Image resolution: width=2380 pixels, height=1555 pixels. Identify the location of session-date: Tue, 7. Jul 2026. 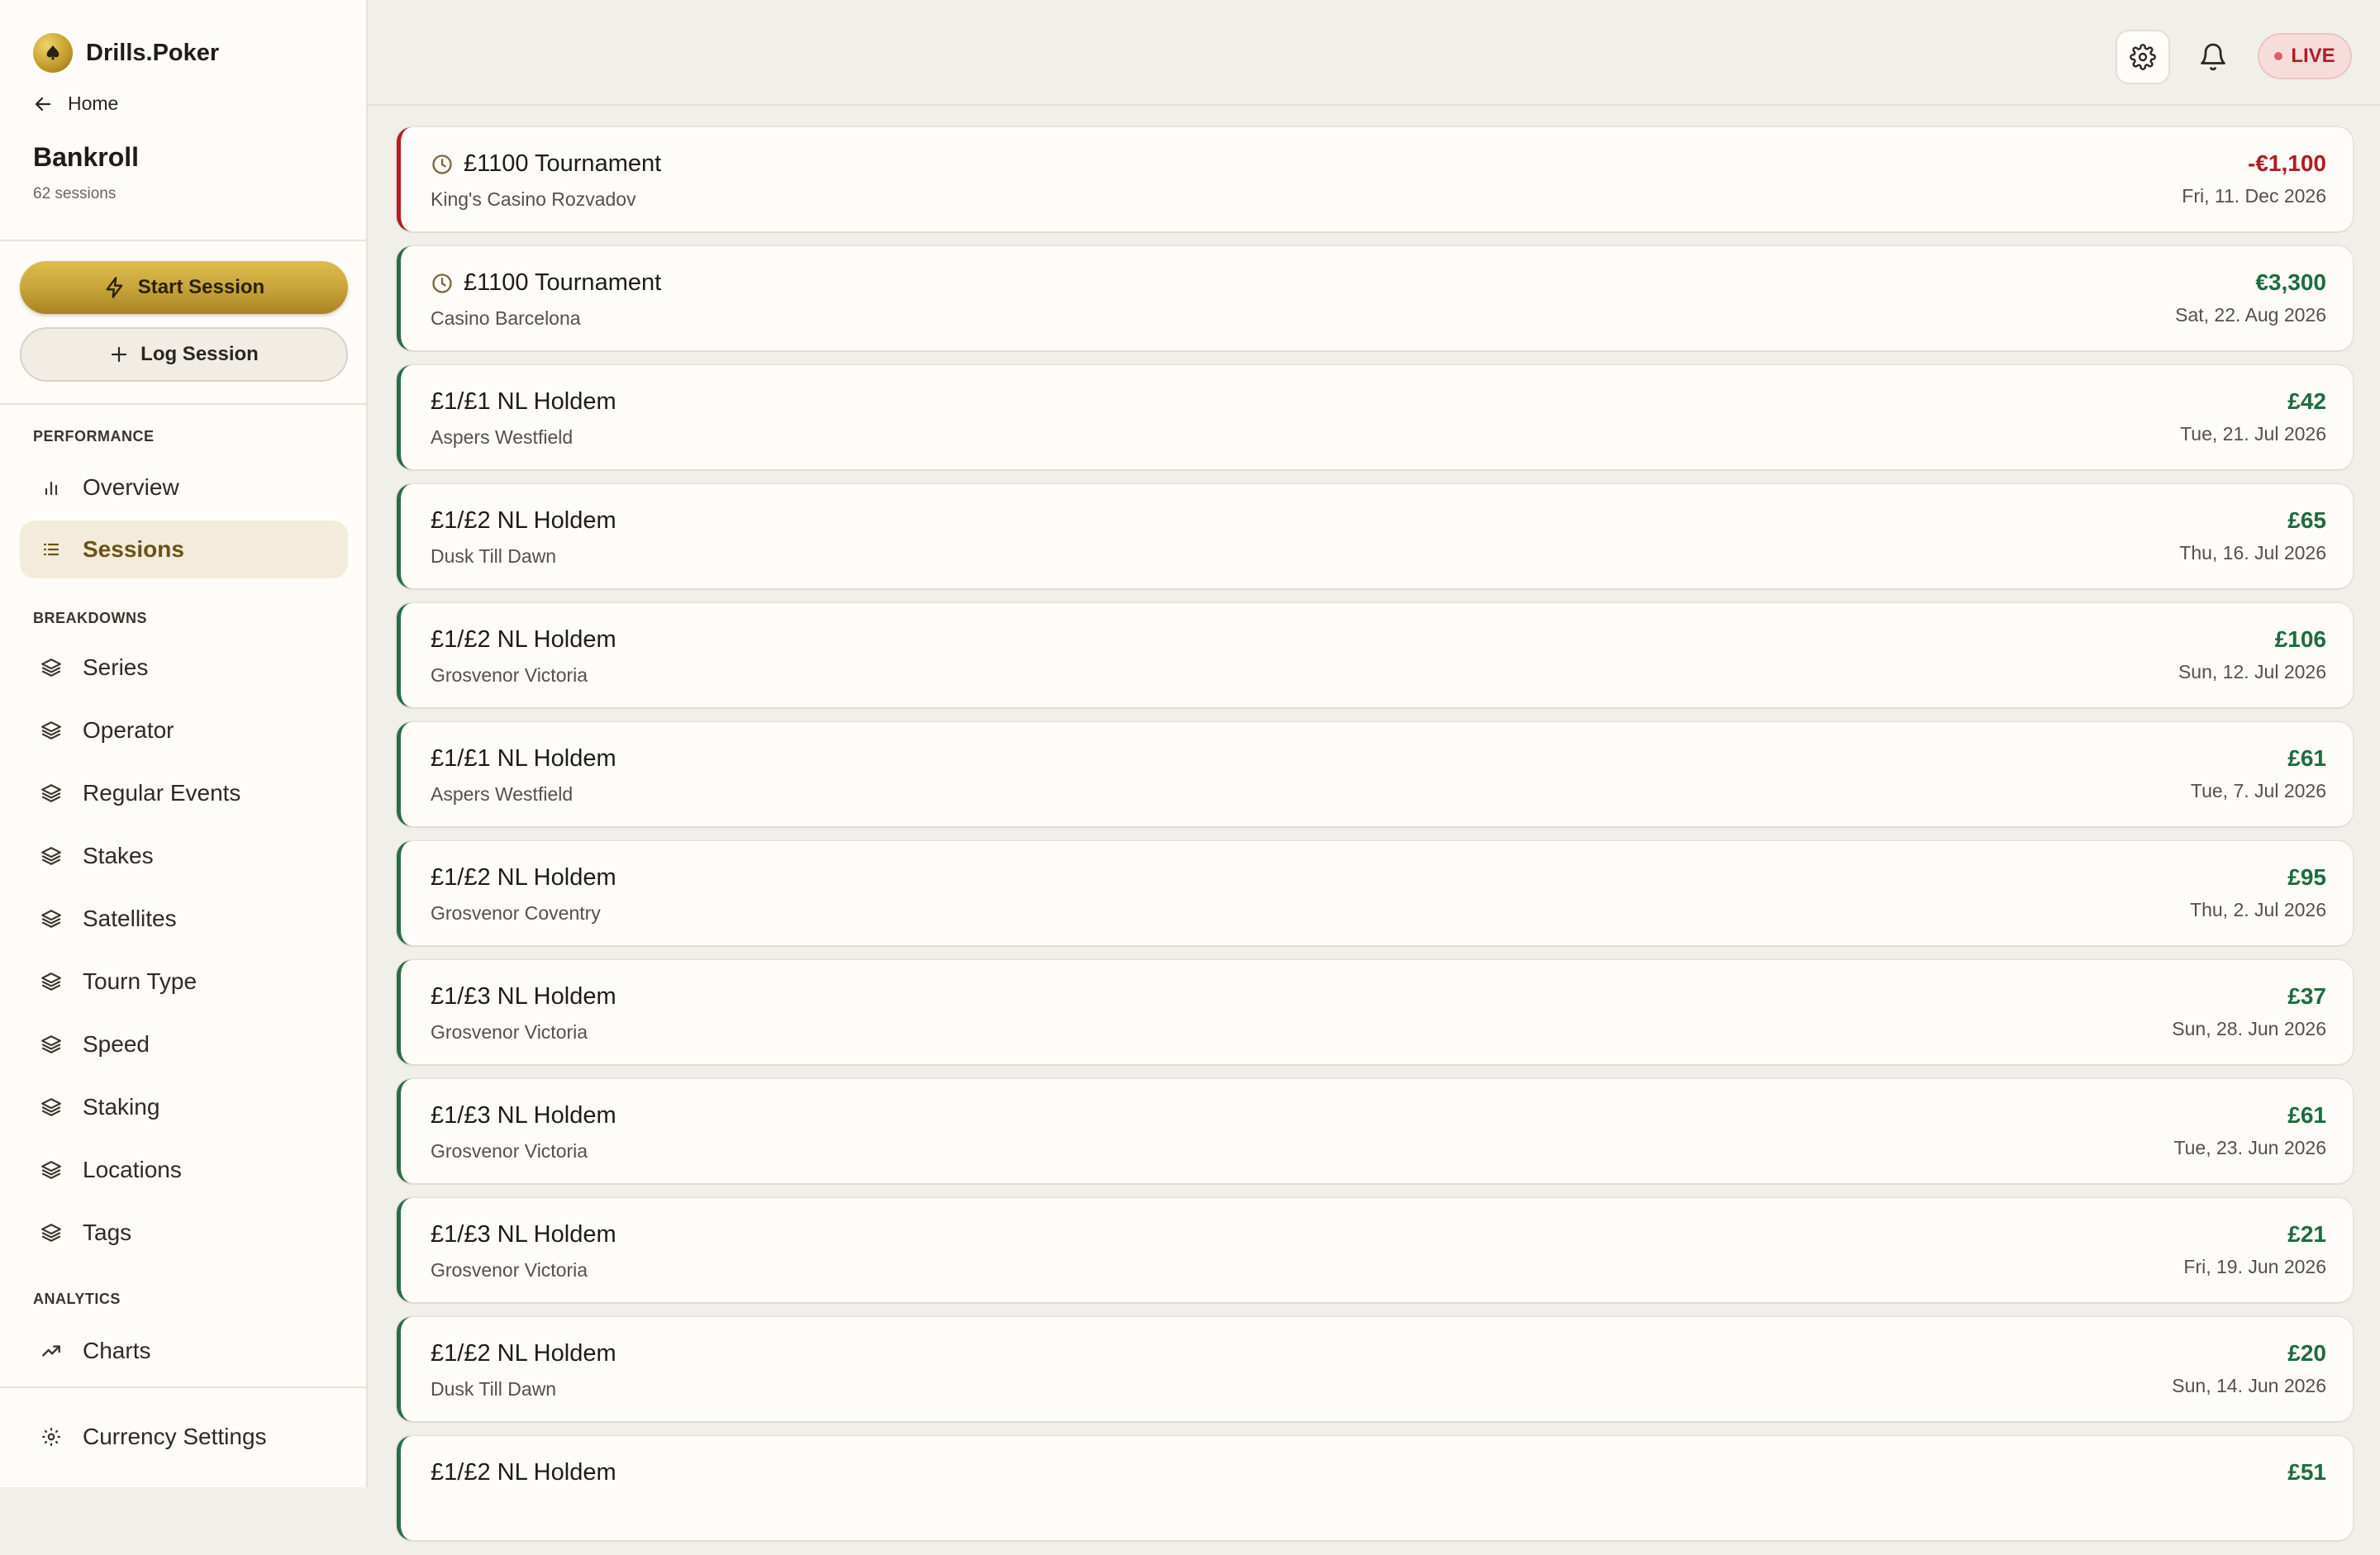
(2258, 790).